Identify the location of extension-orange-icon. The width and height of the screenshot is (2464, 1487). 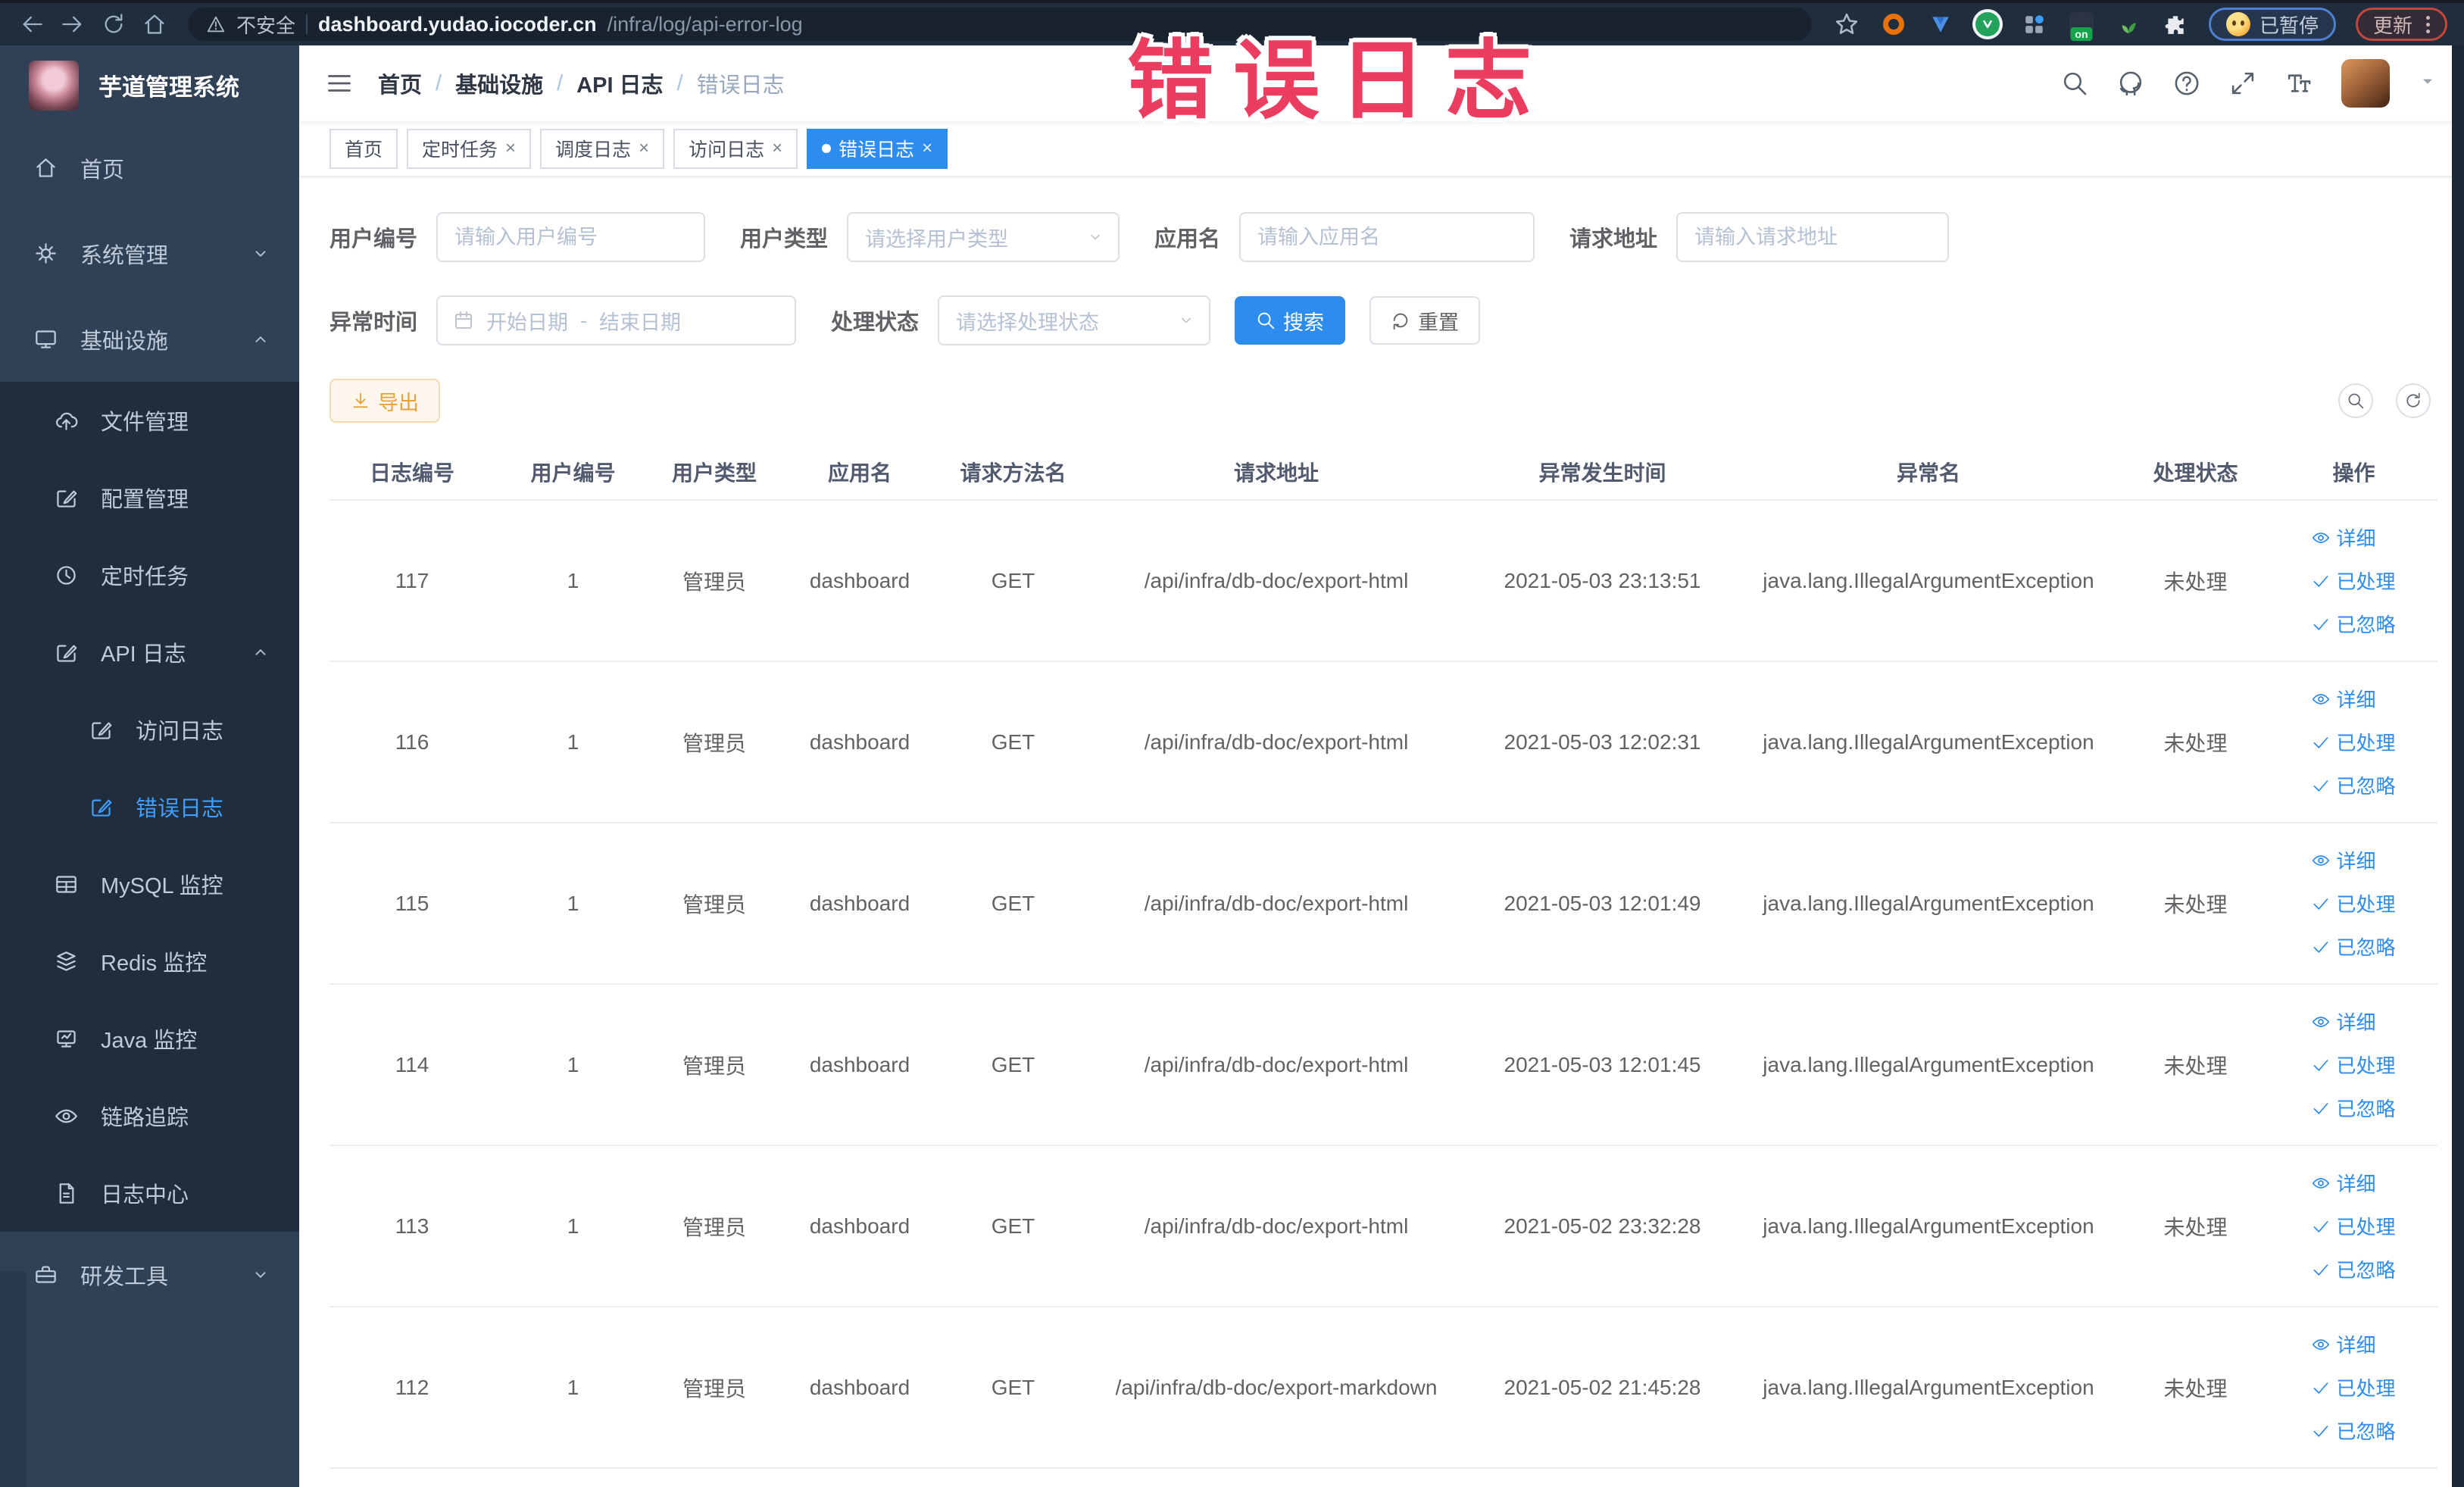
(1893, 24).